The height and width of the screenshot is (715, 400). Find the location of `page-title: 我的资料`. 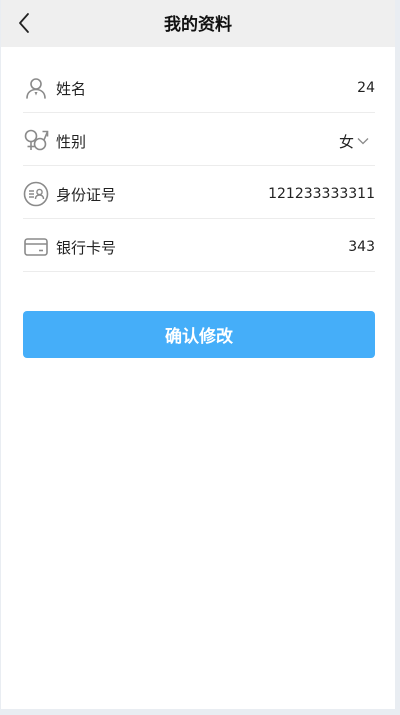

page-title: 我的资料 is located at coordinates (198, 25).